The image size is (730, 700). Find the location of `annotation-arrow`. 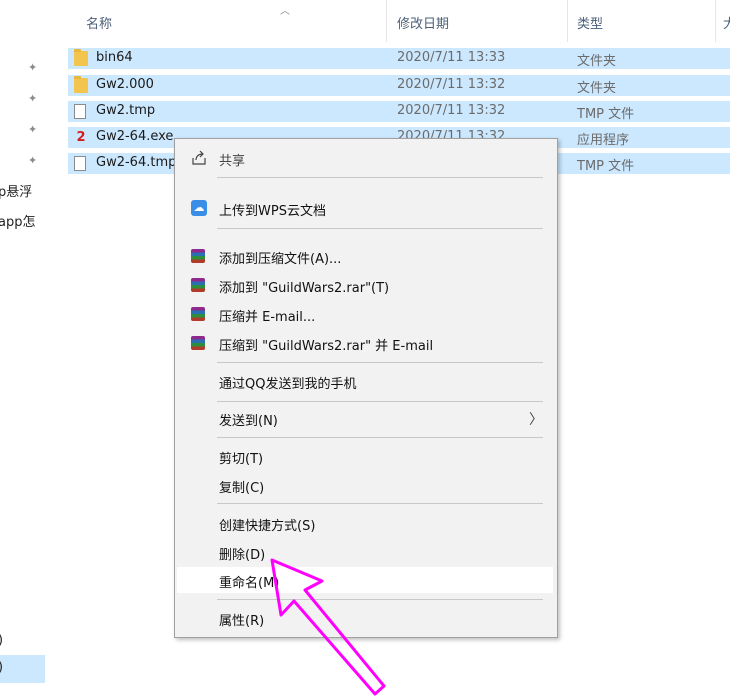

annotation-arrow is located at coordinates (328, 627).